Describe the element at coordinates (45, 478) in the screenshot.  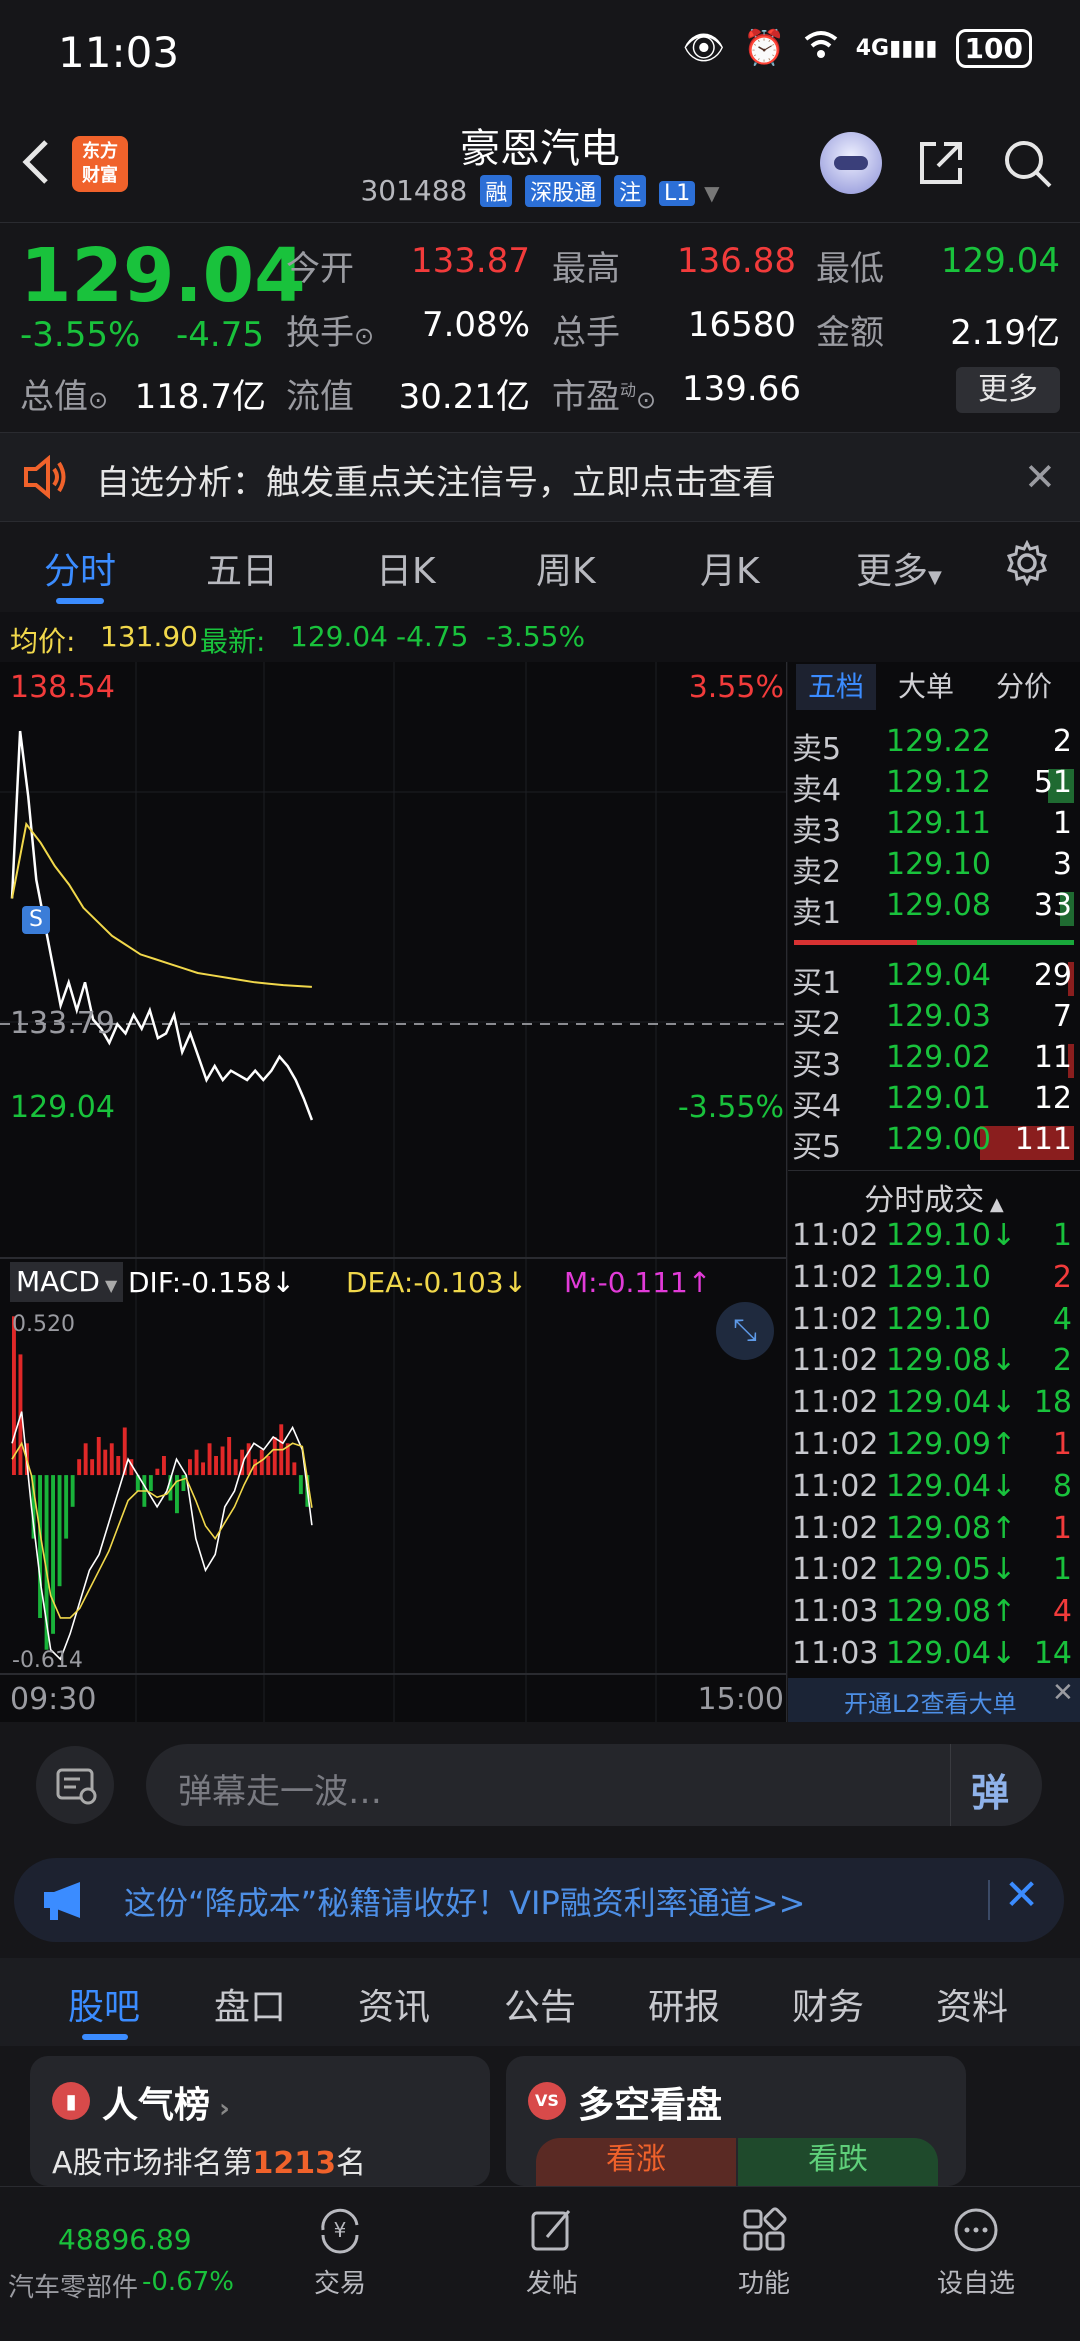
I see `speaker-icon` at that location.